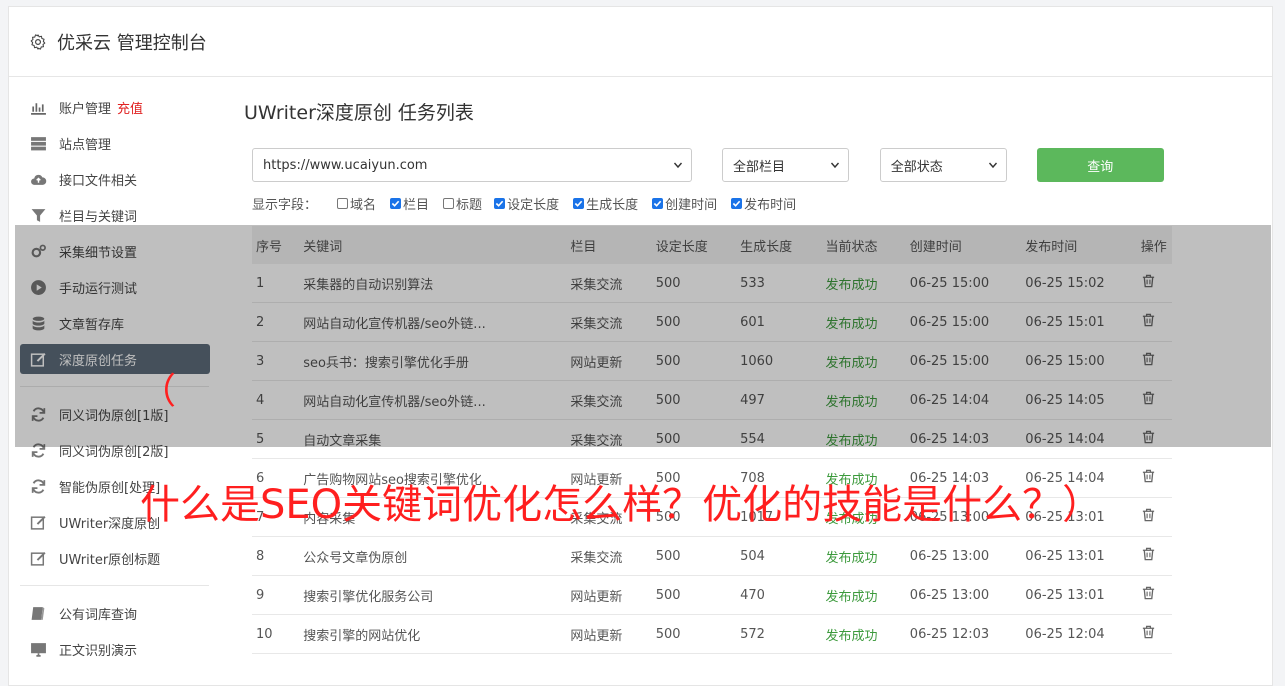 This screenshot has width=1285, height=686. What do you see at coordinates (963, 517) in the screenshot?
I see `row-create-time: 06-25 13:00` at bounding box center [963, 517].